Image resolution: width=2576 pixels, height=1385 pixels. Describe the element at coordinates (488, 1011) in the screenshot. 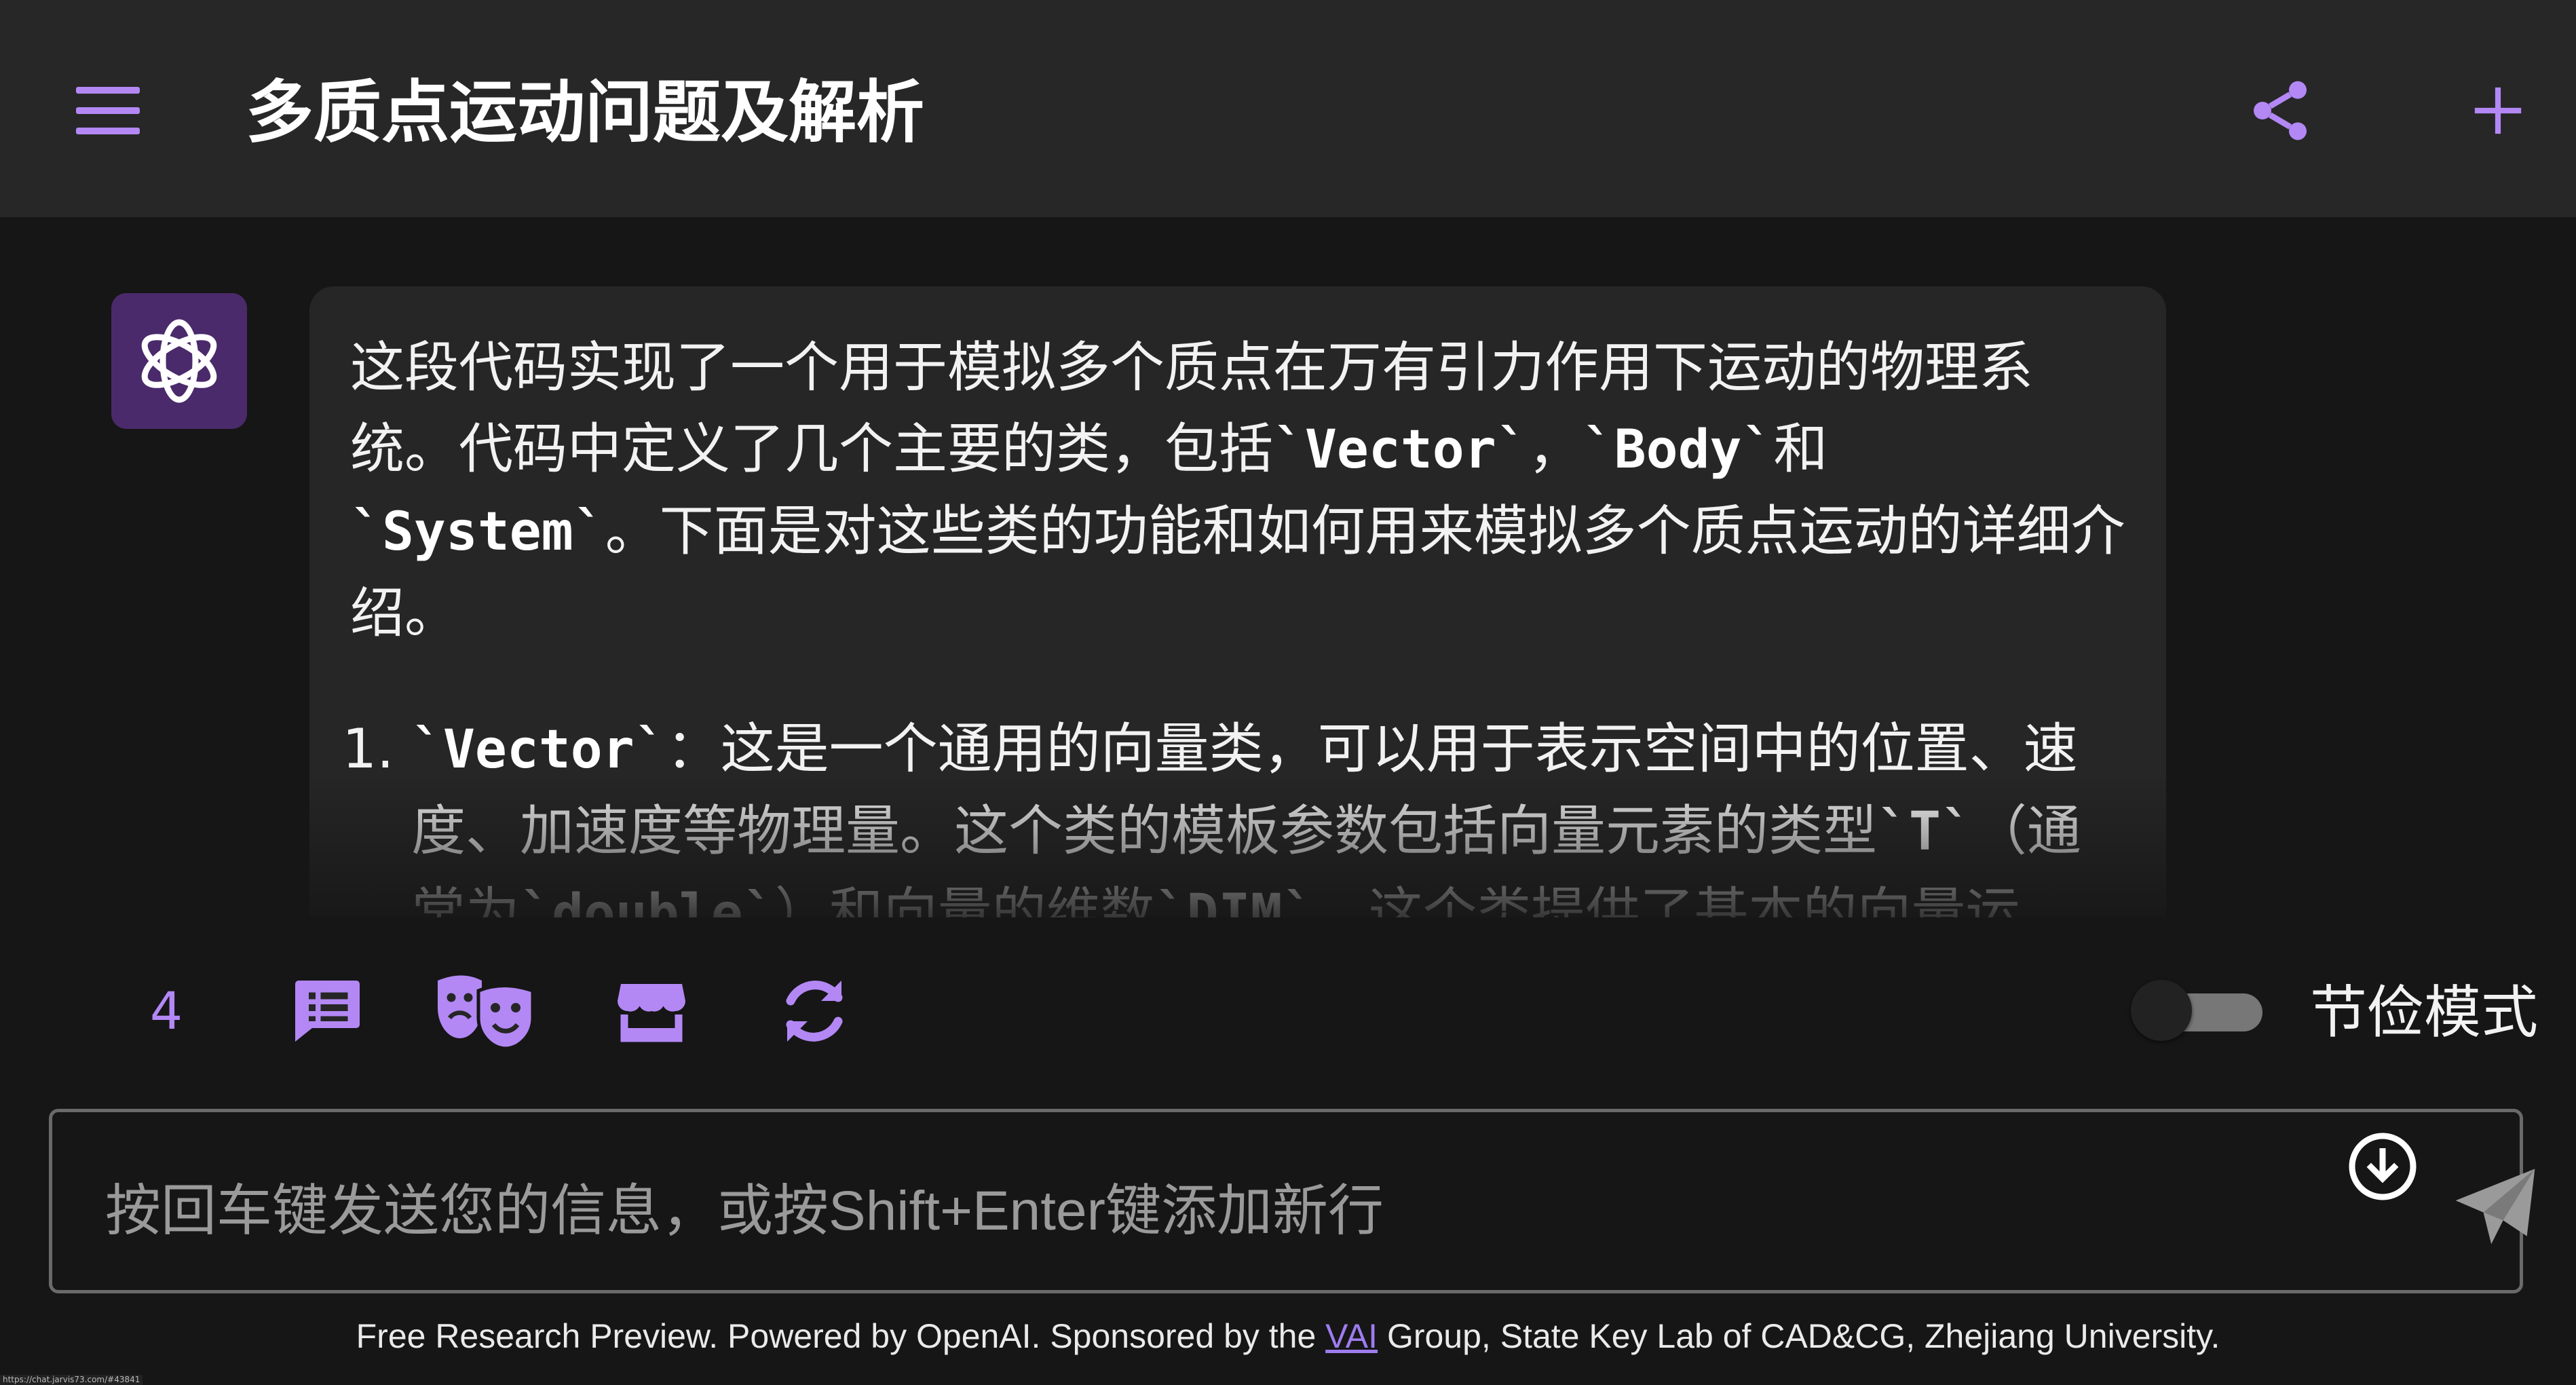

I see `theater-masks-icon` at that location.